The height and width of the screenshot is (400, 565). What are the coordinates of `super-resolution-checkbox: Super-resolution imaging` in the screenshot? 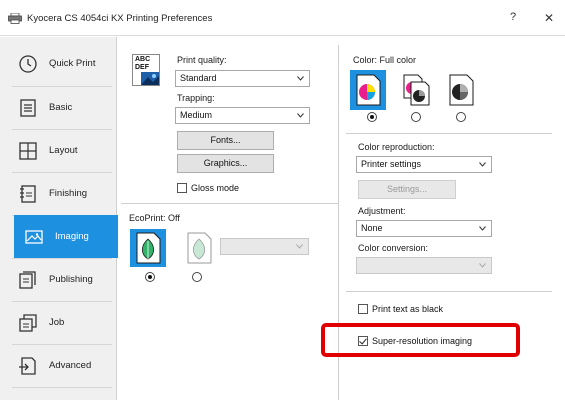 It's located at (415, 341).